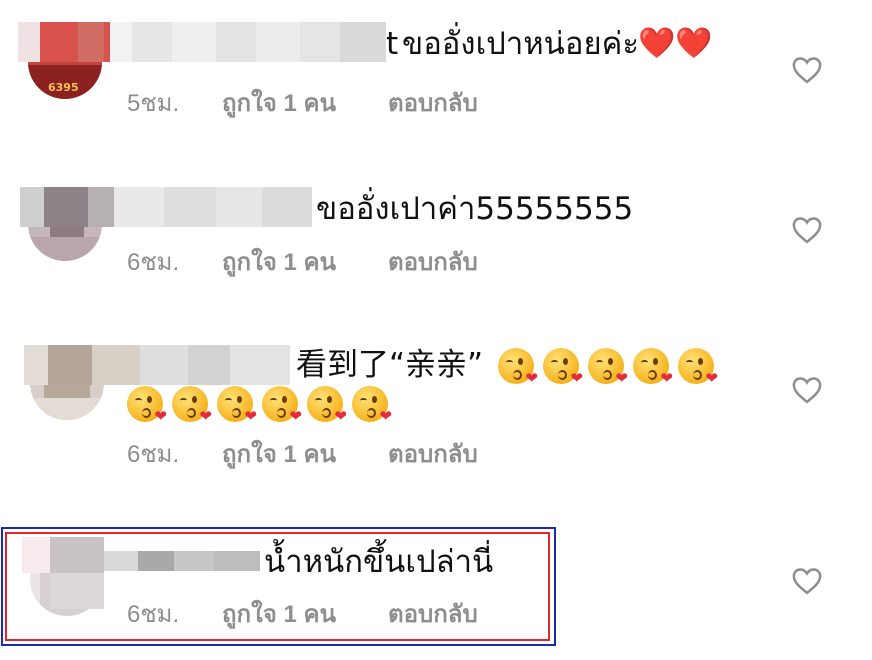 Image resolution: width=872 pixels, height=660 pixels. I want to click on comment-text: 看到了“亲亲”, so click(390, 365).